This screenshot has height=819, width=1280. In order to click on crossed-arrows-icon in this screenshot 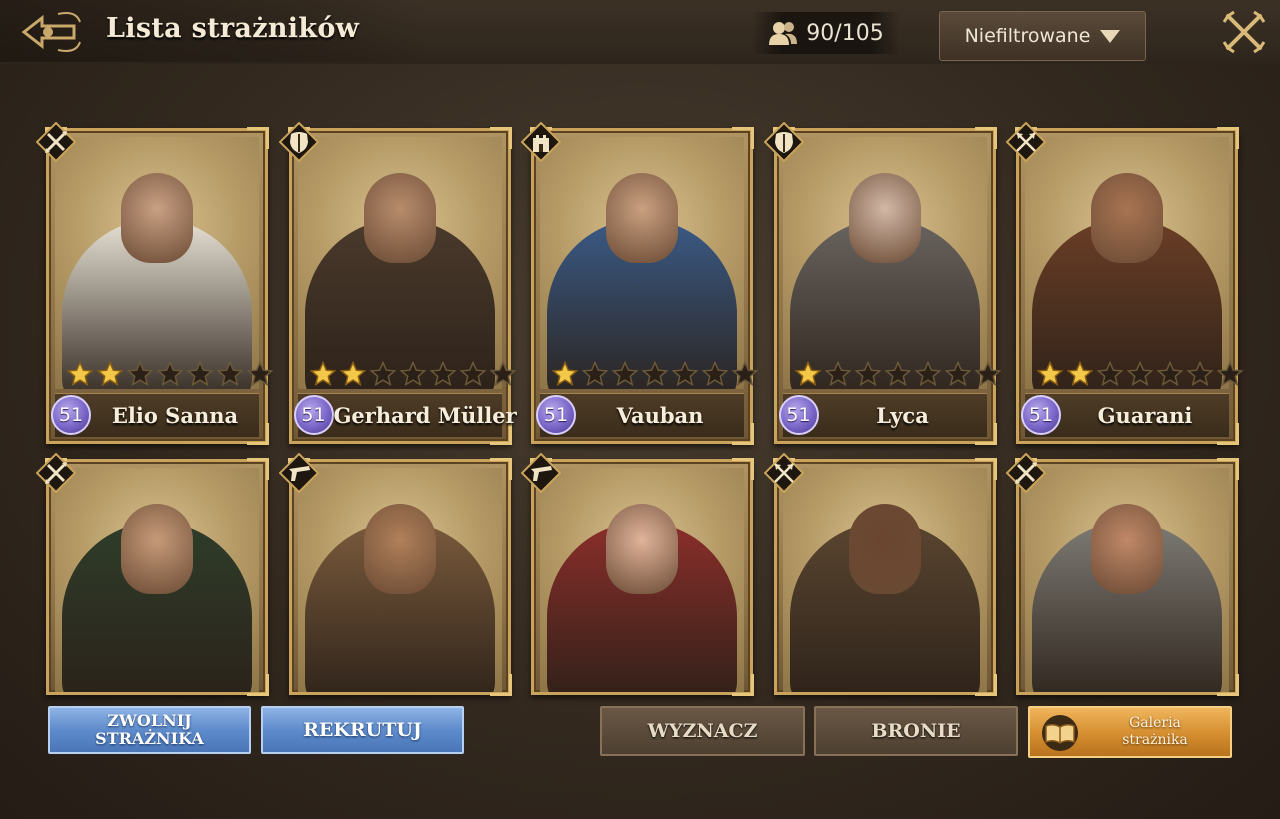, I will do `click(783, 473)`.